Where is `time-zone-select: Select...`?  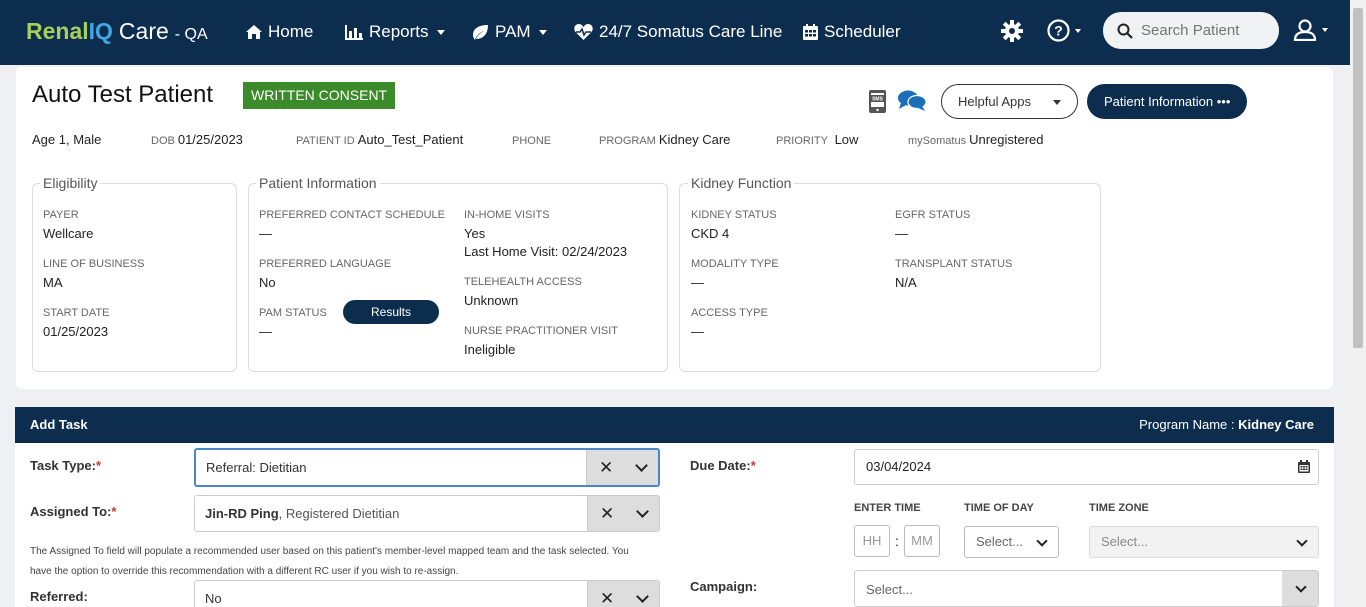
time-zone-select: Select... is located at coordinates (1204, 542).